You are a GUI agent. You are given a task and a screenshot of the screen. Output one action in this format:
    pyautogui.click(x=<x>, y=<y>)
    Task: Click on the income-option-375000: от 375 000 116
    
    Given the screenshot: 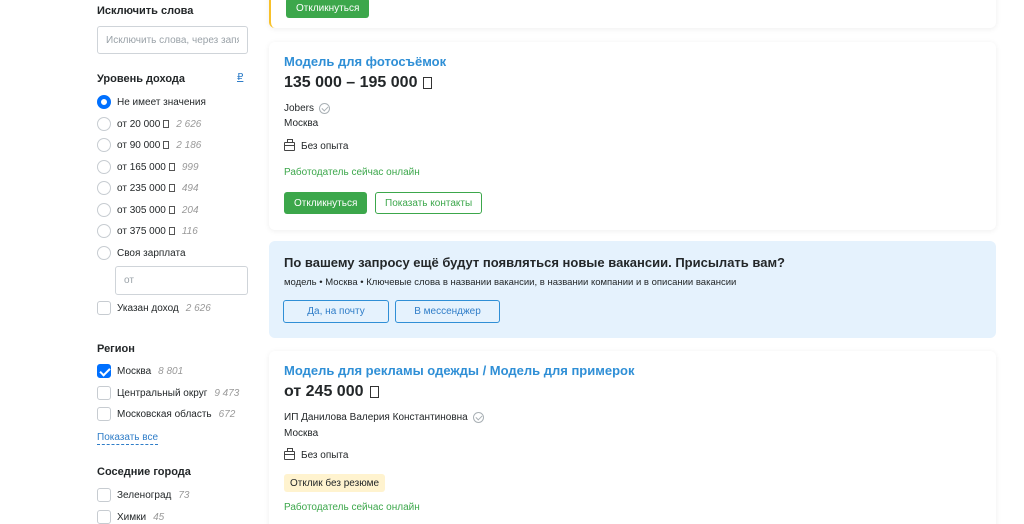 What is the action you would take?
    pyautogui.click(x=147, y=231)
    